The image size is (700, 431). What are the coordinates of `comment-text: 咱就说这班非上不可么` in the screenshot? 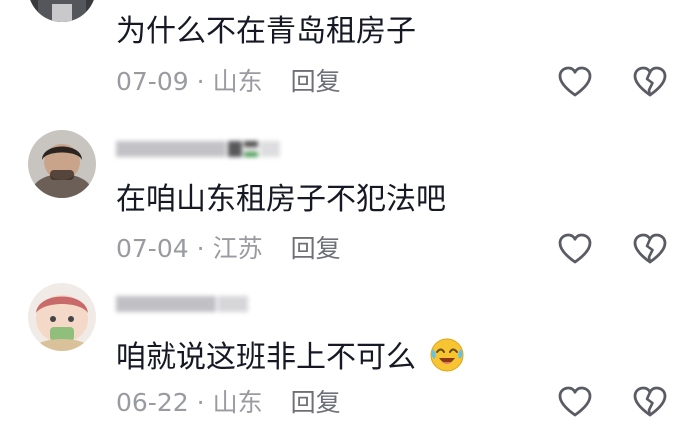 It's located at (291, 356).